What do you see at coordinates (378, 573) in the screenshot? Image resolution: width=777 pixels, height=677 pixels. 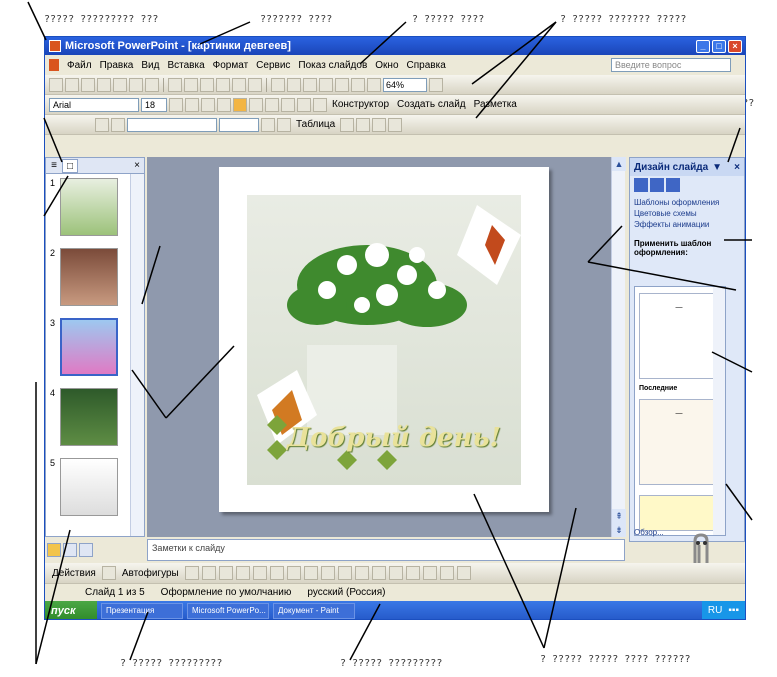 I see `text-color-icon` at bounding box center [378, 573].